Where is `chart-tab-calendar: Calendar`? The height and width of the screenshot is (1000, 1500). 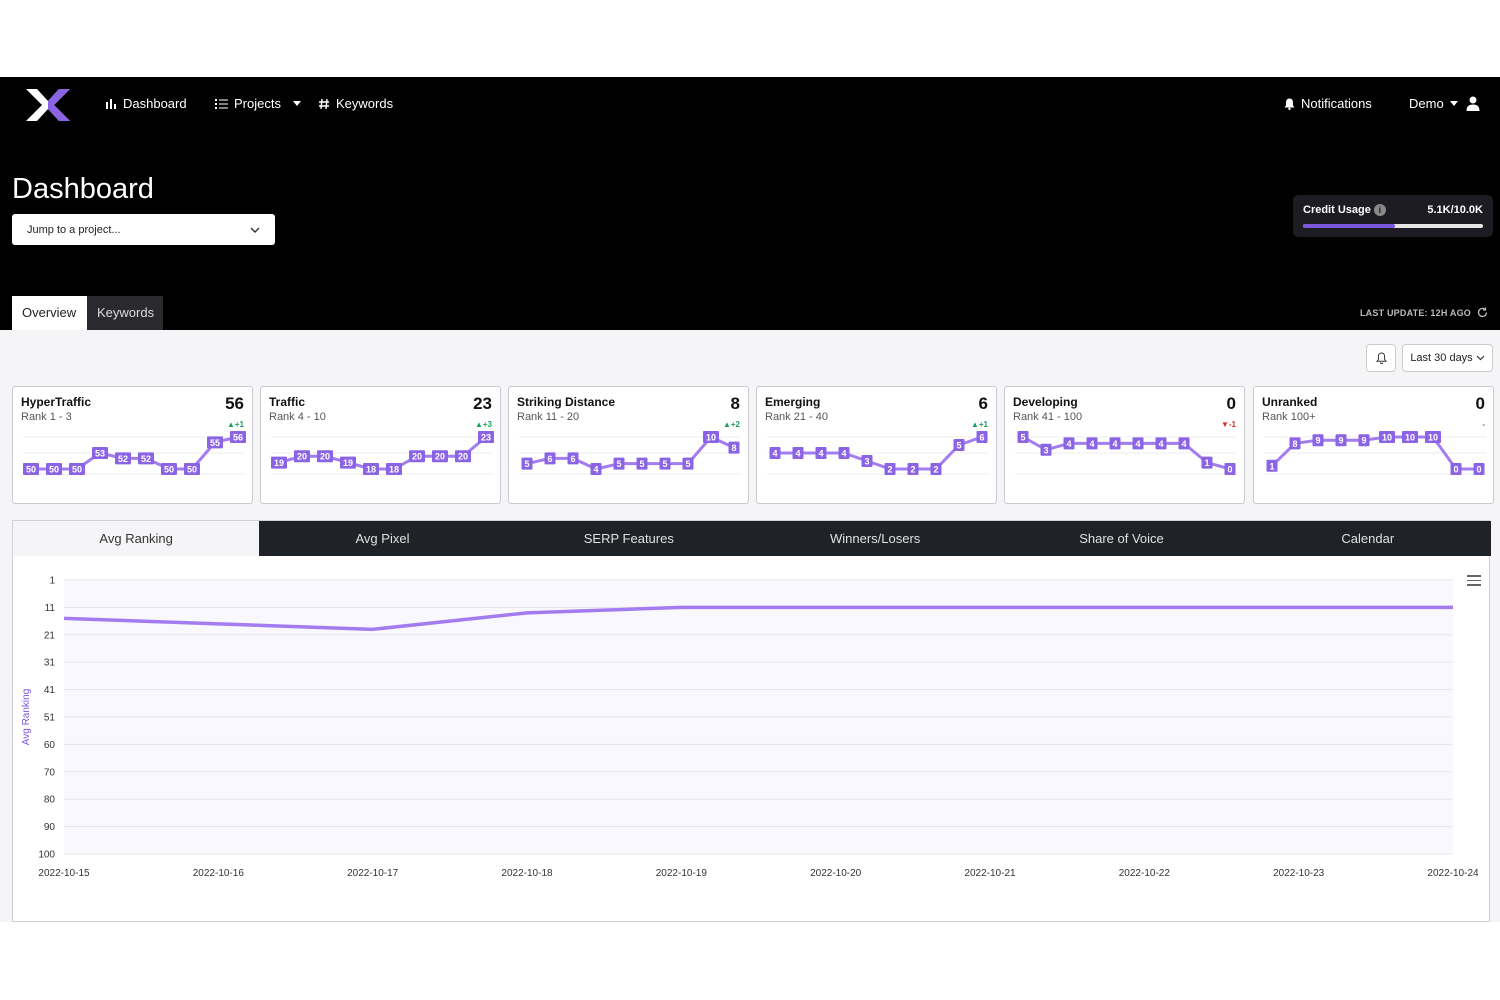 chart-tab-calendar: Calendar is located at coordinates (1368, 538).